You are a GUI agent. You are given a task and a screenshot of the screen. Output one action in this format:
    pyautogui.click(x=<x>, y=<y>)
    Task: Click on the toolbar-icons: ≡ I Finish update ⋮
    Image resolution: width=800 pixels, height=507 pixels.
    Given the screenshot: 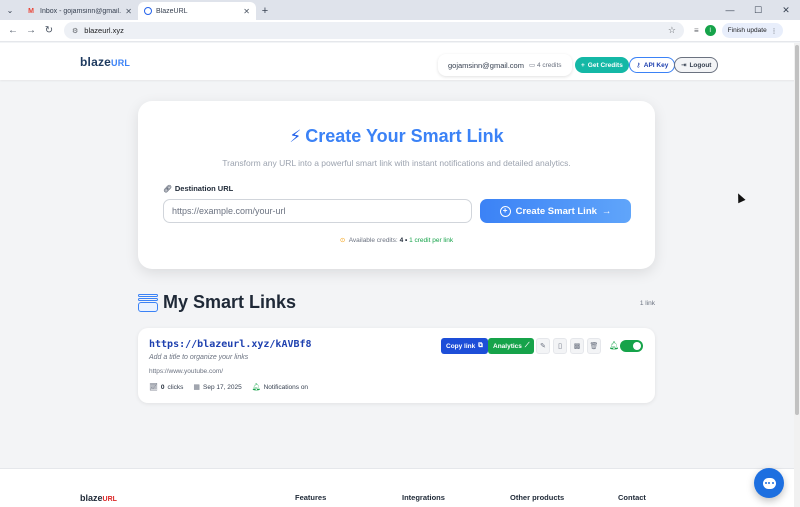 What is the action you would take?
    pyautogui.click(x=739, y=30)
    